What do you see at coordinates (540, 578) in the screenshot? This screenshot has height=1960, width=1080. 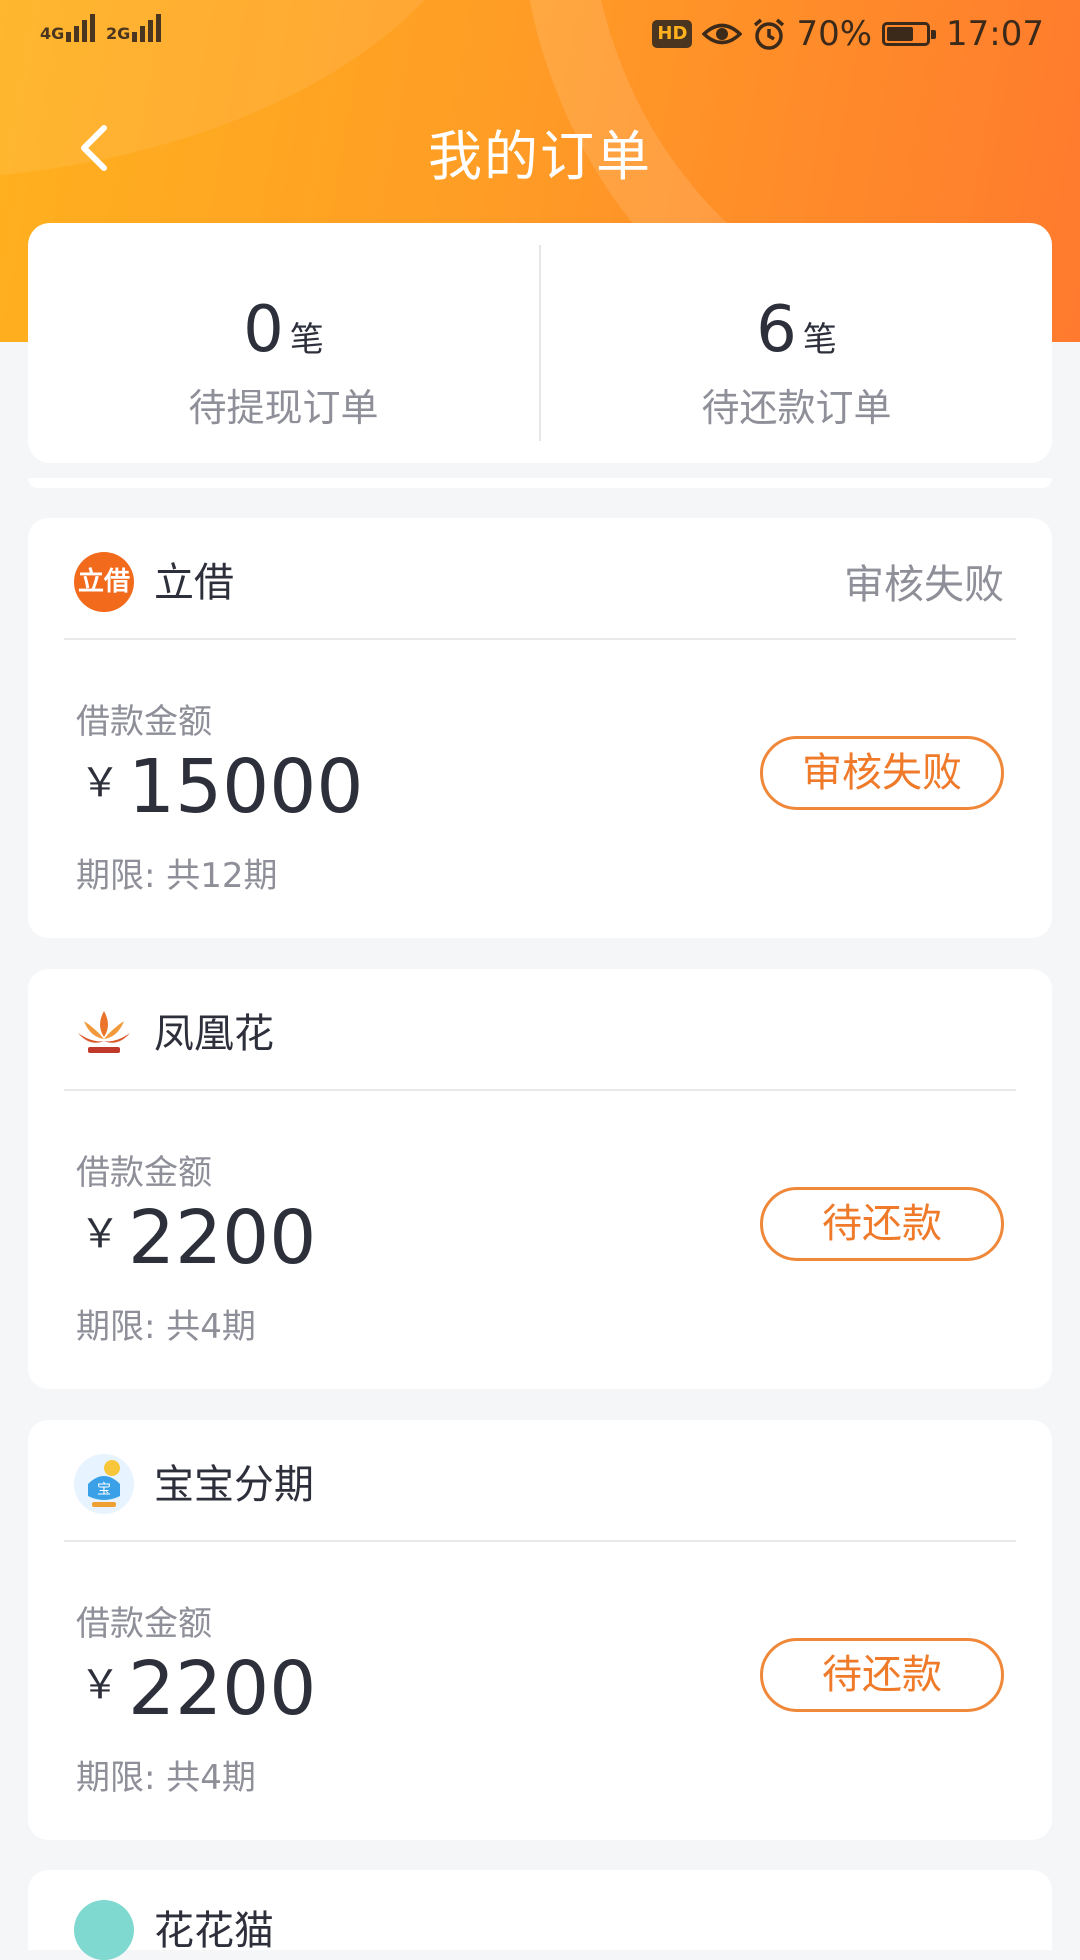 I see `order-card-header: 立借 立借 审核失败` at bounding box center [540, 578].